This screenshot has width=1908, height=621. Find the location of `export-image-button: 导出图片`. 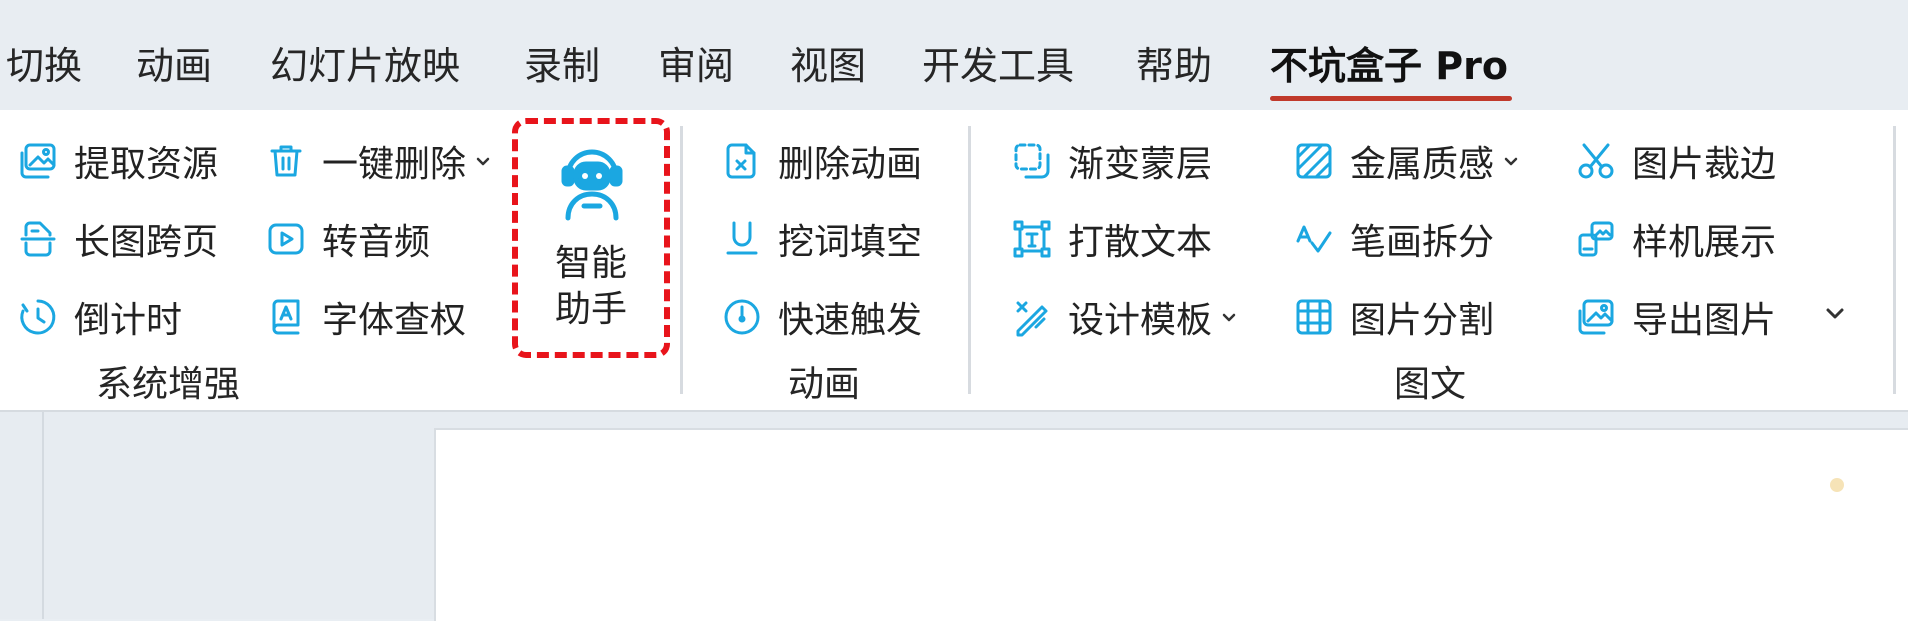

export-image-button: 导出图片 is located at coordinates (1675, 317).